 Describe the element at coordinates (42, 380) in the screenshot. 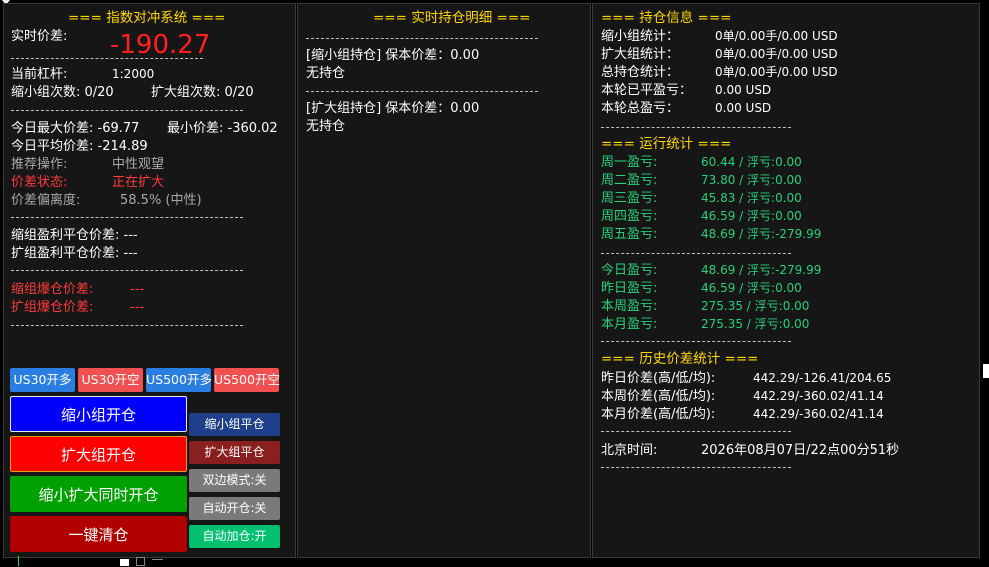

I see `us30-long-button: US30开多` at that location.